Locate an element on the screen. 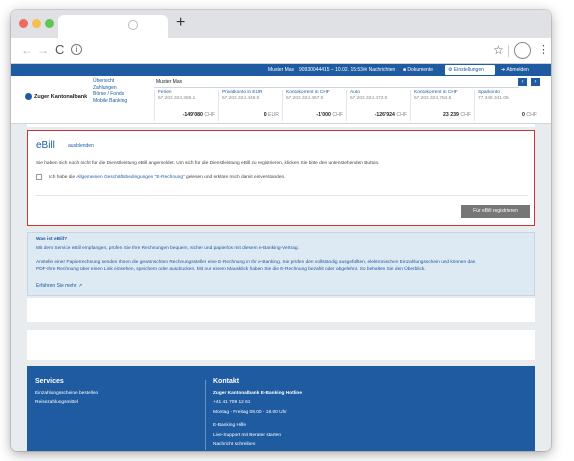 Image resolution: width=574 pixels, height=461 pixels. terms-checkbox is located at coordinates (39, 177).